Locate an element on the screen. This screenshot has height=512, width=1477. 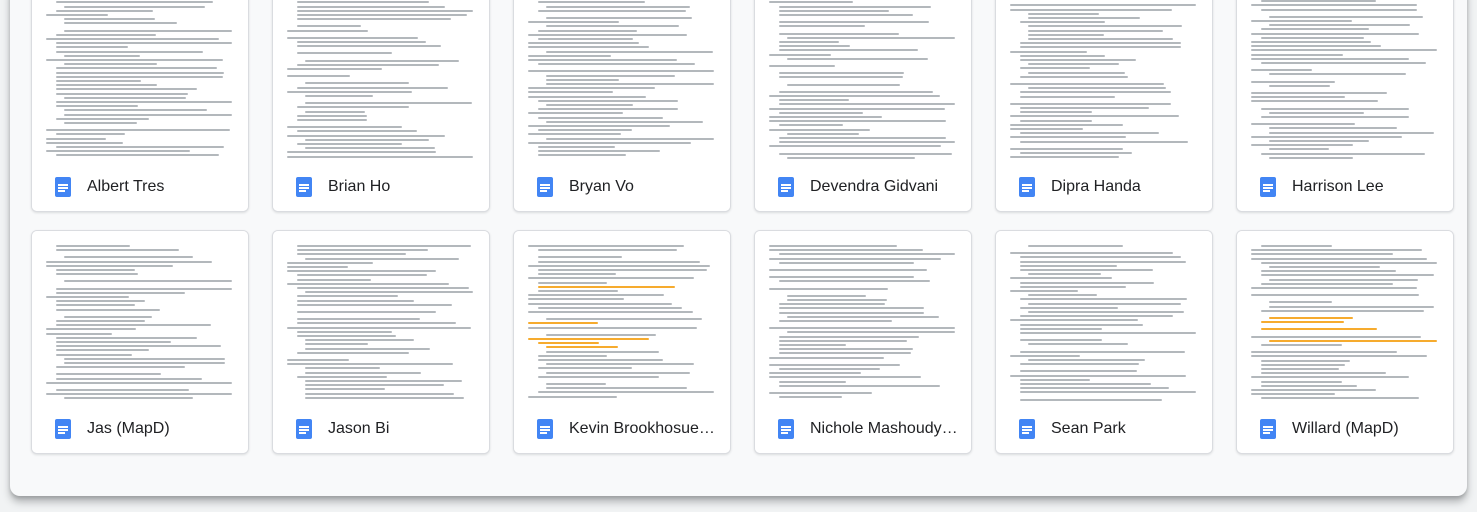
document-card: Jason Bi is located at coordinates (381, 342).